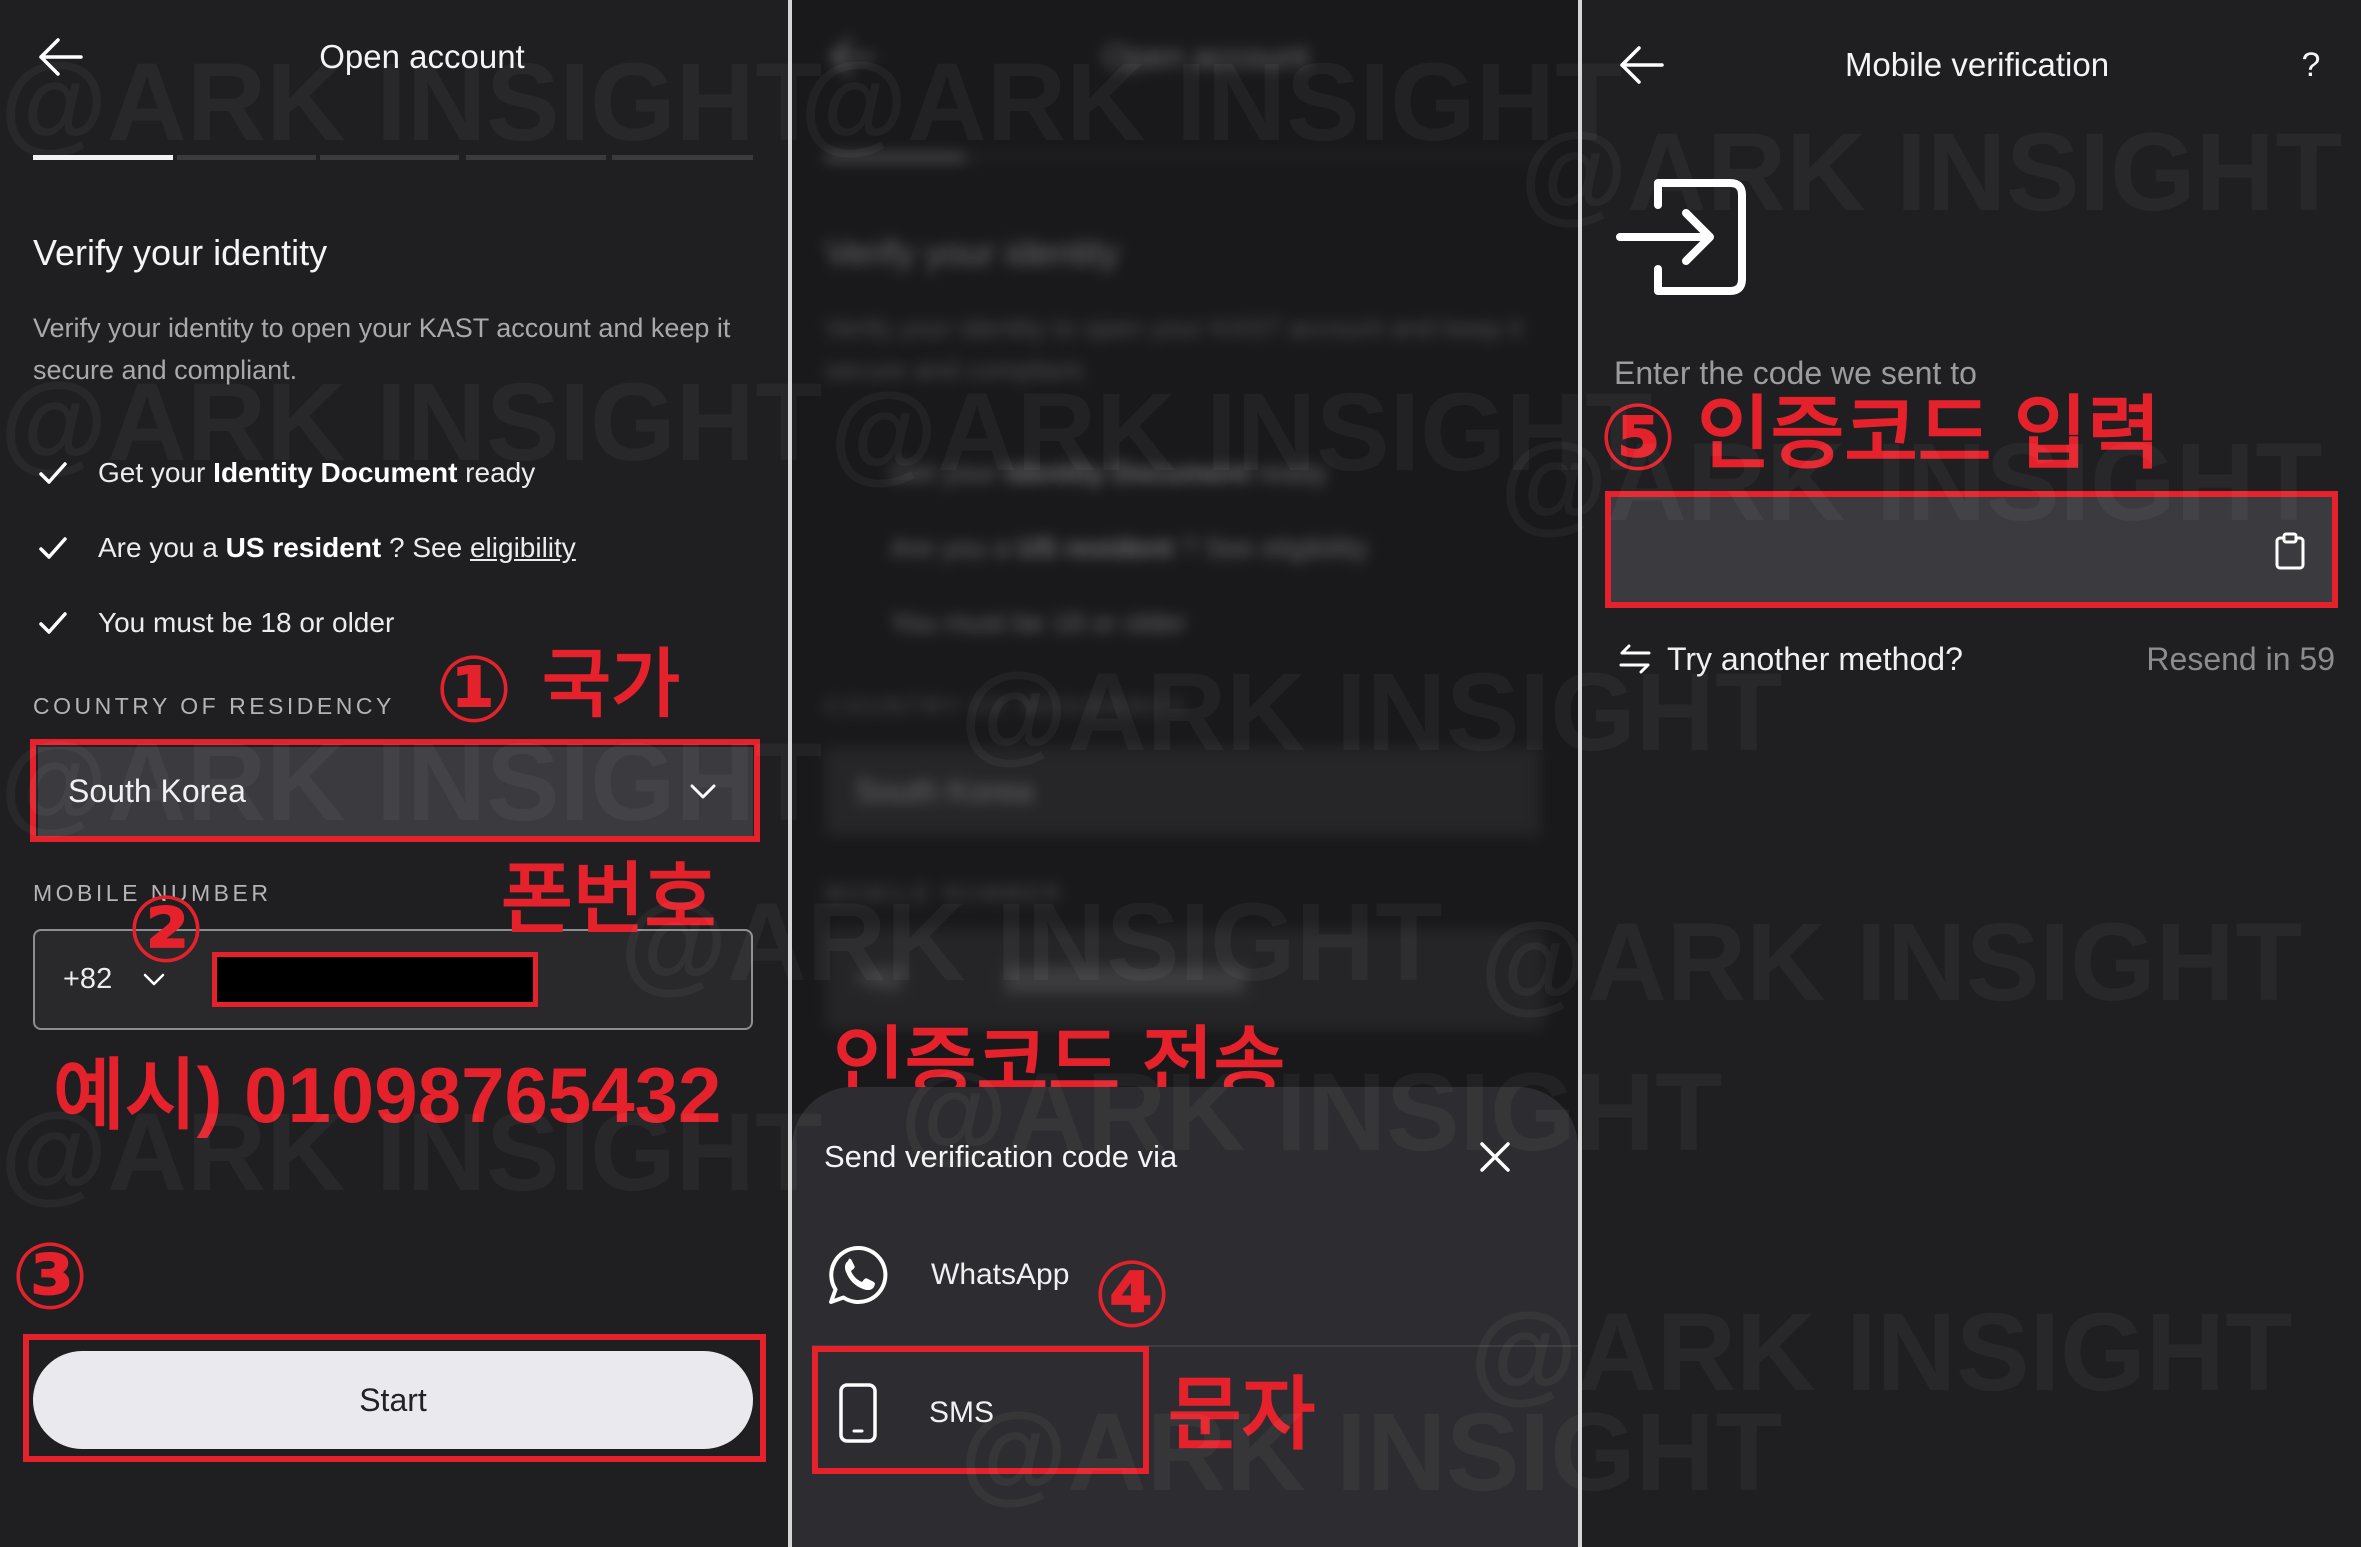  I want to click on annotation-box-start, so click(394, 1398).